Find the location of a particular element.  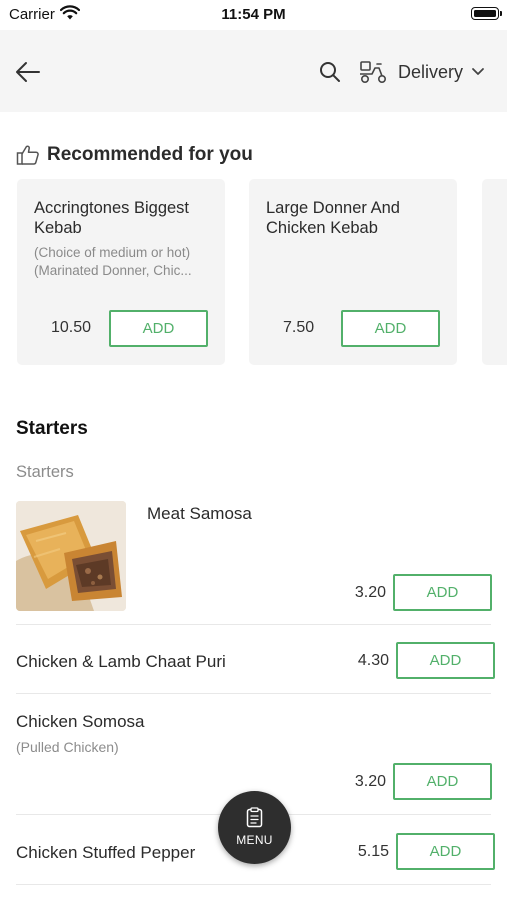

recommended-card-name: Large Donner And Chicken Kebab is located at coordinates (333, 218).